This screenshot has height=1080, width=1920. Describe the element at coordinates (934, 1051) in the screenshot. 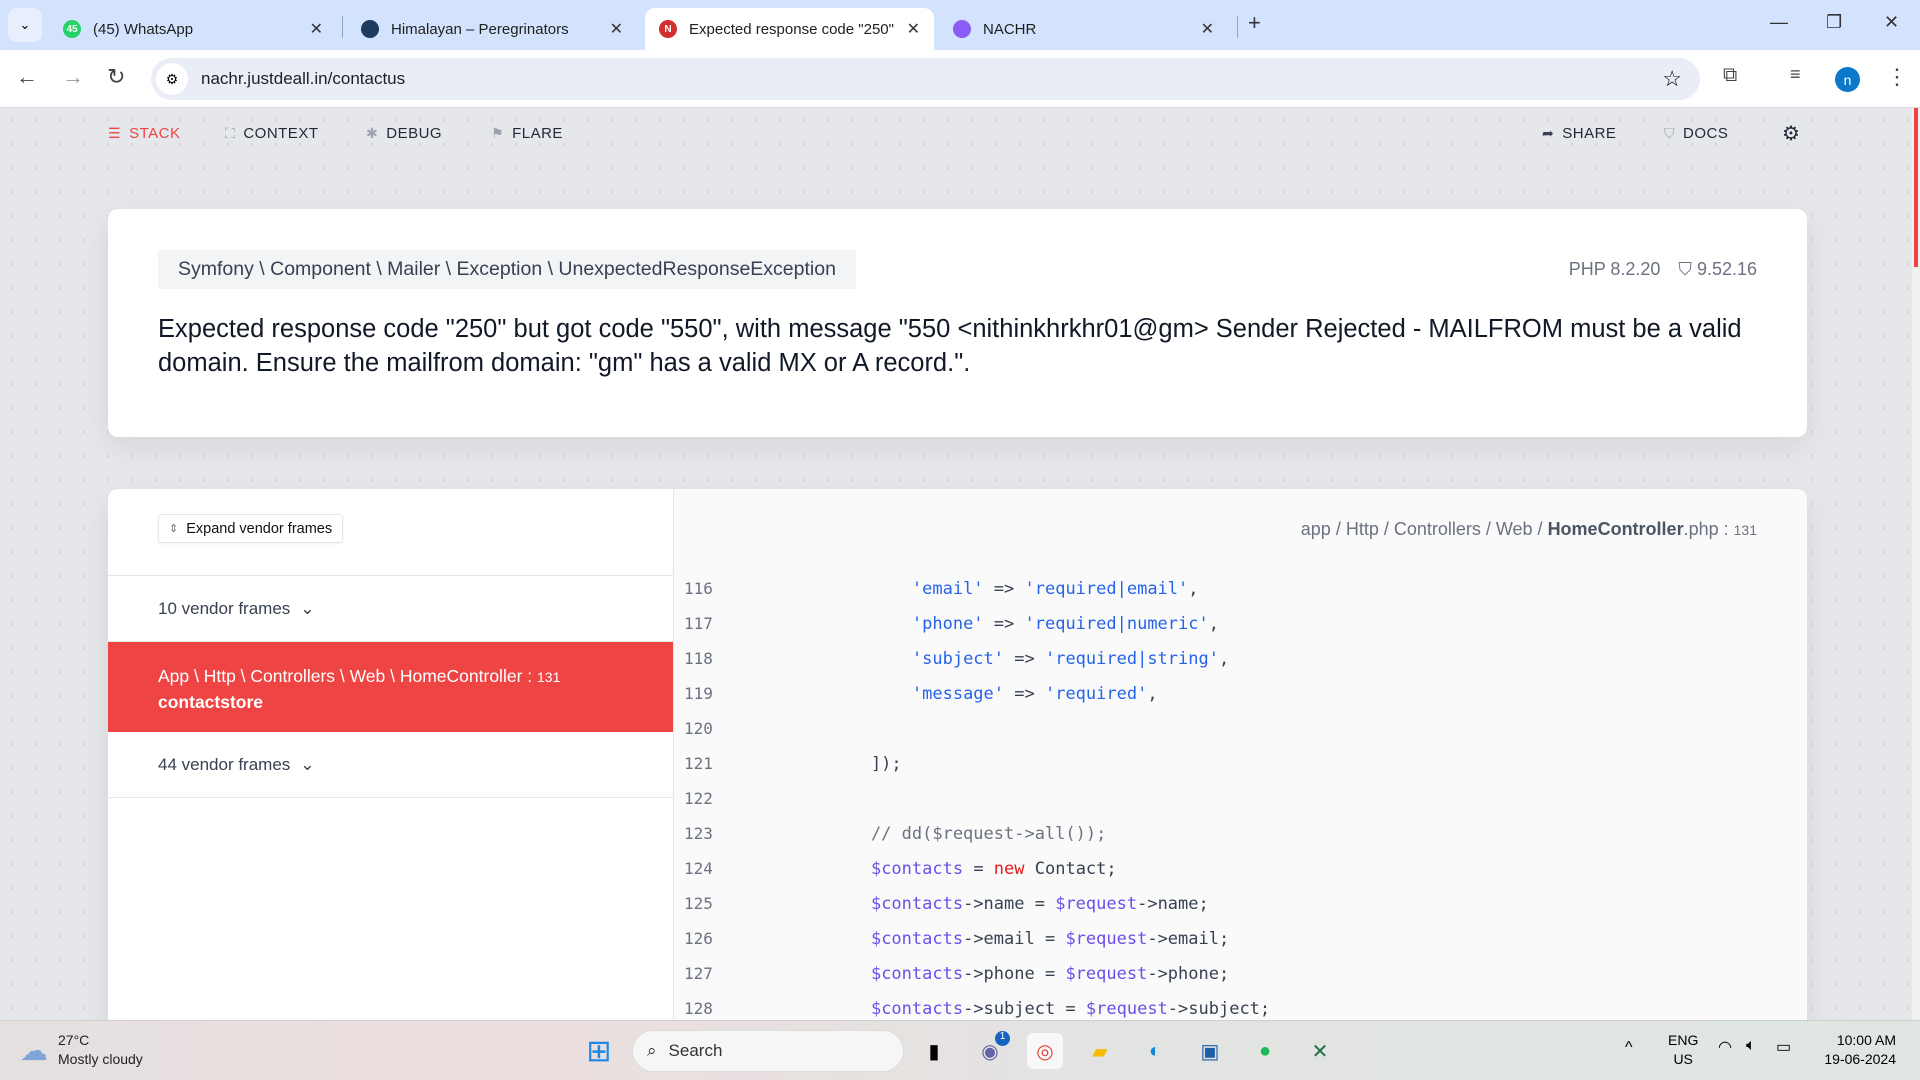

I see `task-view-icon: ▮` at that location.